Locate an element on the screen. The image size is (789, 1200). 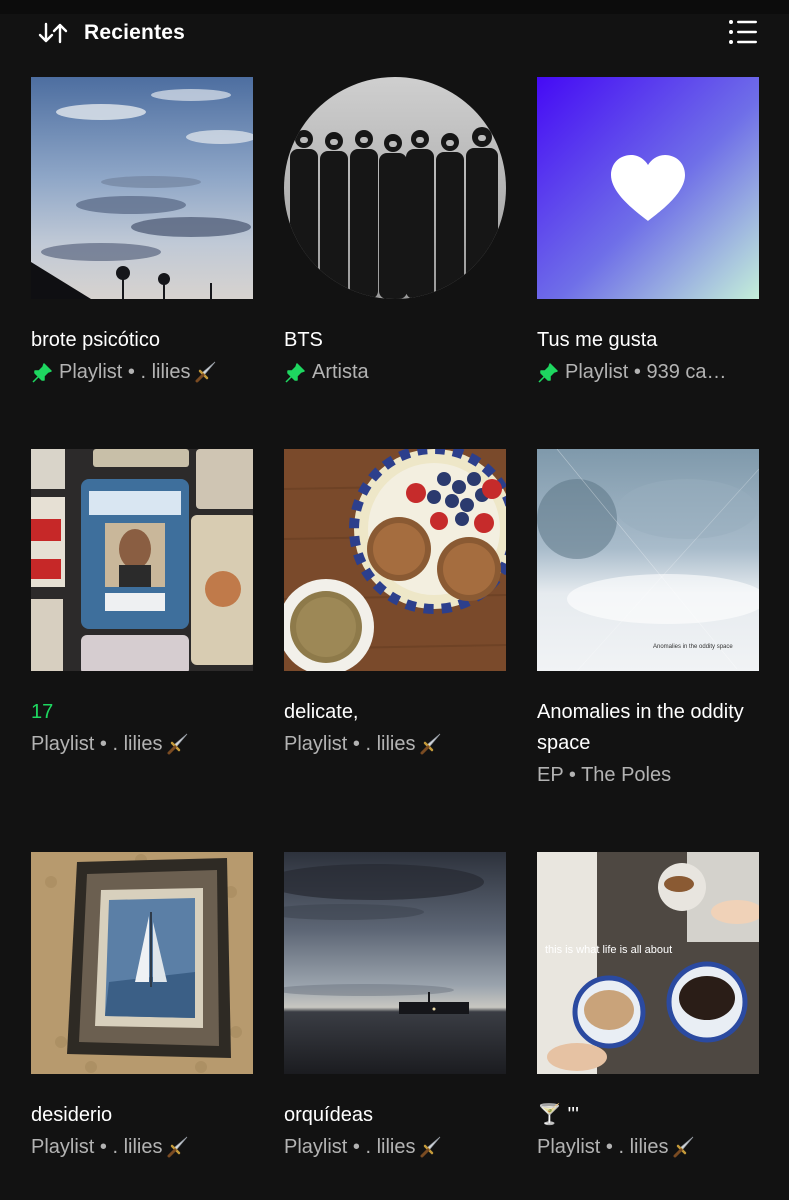
cover-art-sky is located at coordinates (142, 188).